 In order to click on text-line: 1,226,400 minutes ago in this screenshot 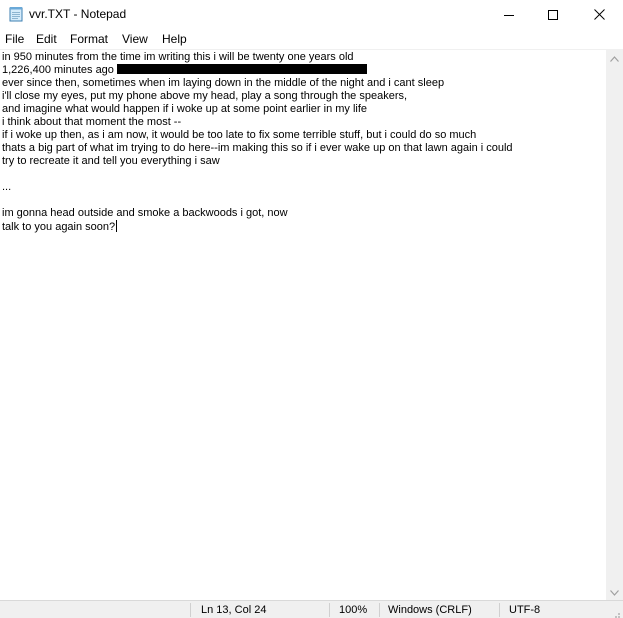, I will do `click(184, 70)`.